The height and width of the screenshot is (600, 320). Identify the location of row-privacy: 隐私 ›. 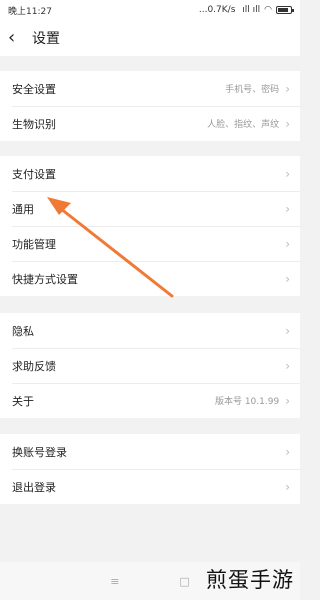
(150, 330).